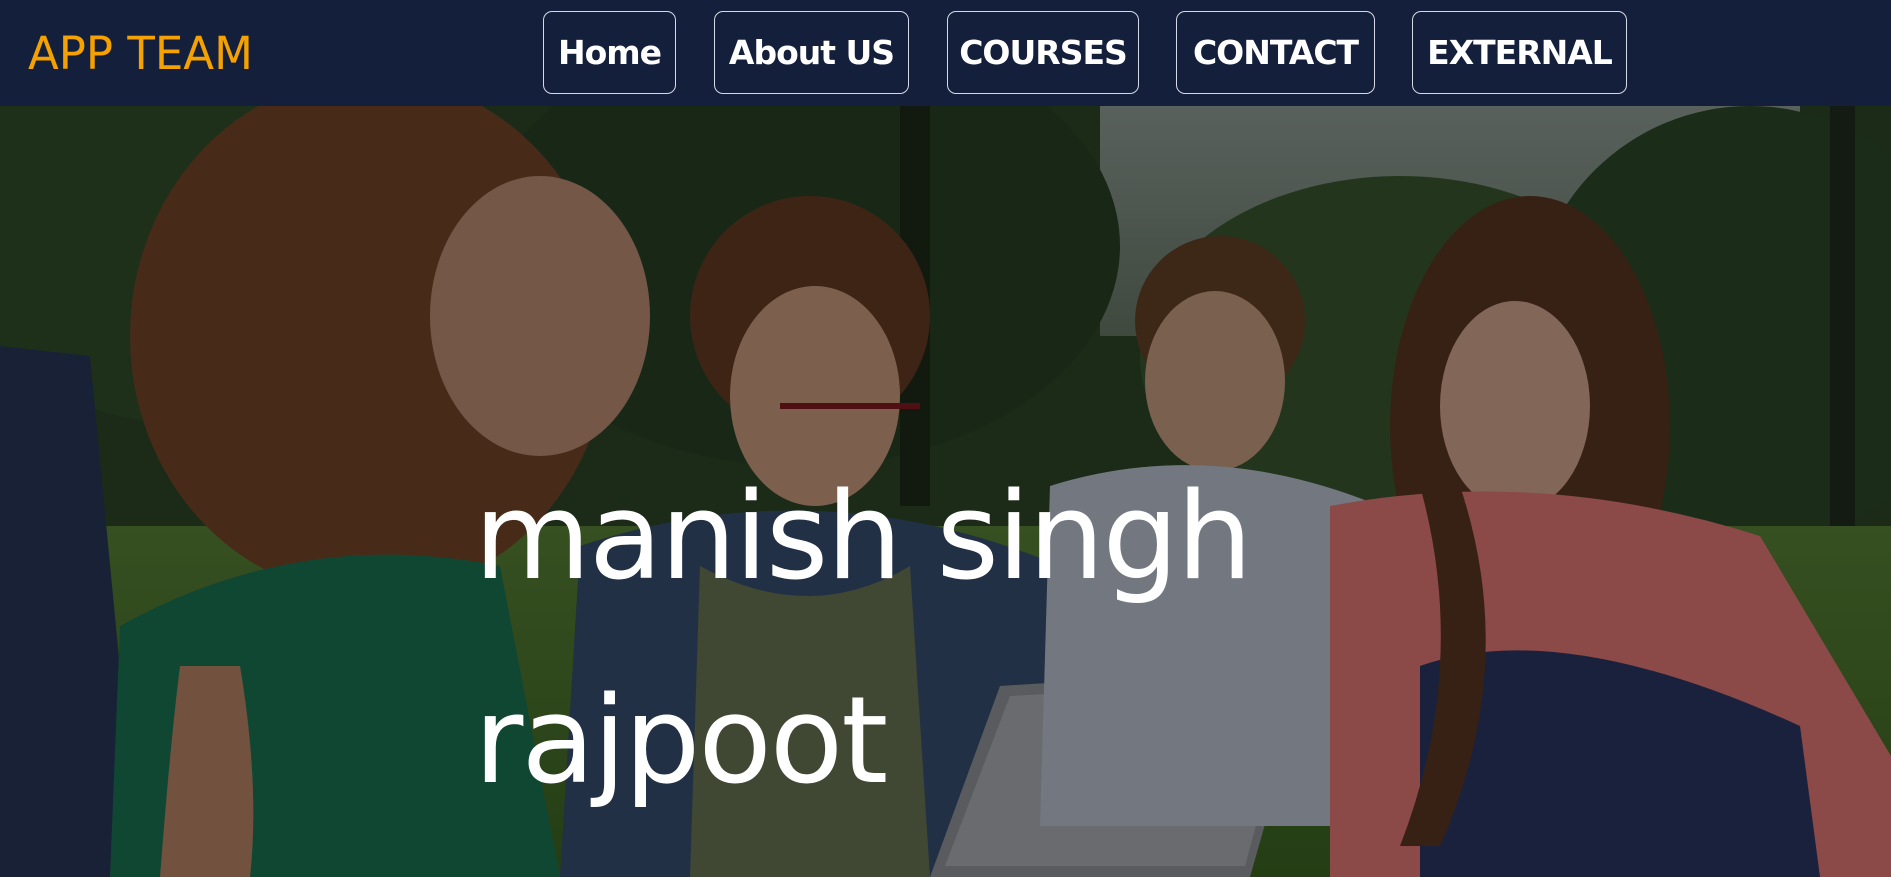  I want to click on nav-menu: Home About US COURSES CONTACT EXTERNAL, so click(945, 53).